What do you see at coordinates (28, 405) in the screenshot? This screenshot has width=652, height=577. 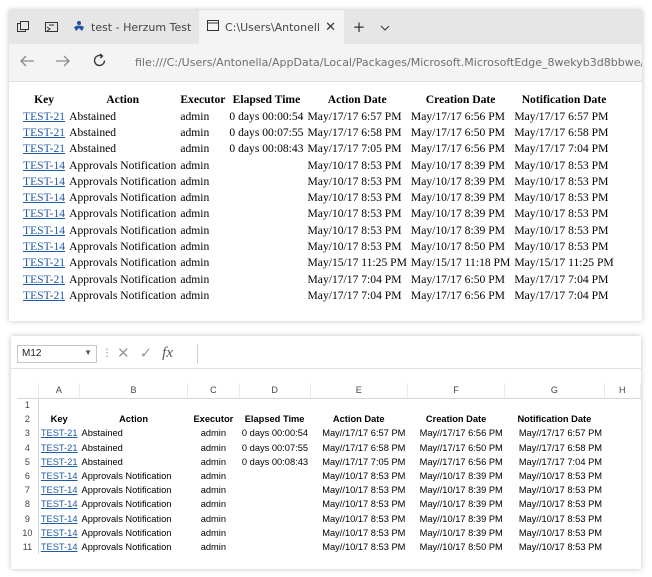 I see `row-header: 1` at bounding box center [28, 405].